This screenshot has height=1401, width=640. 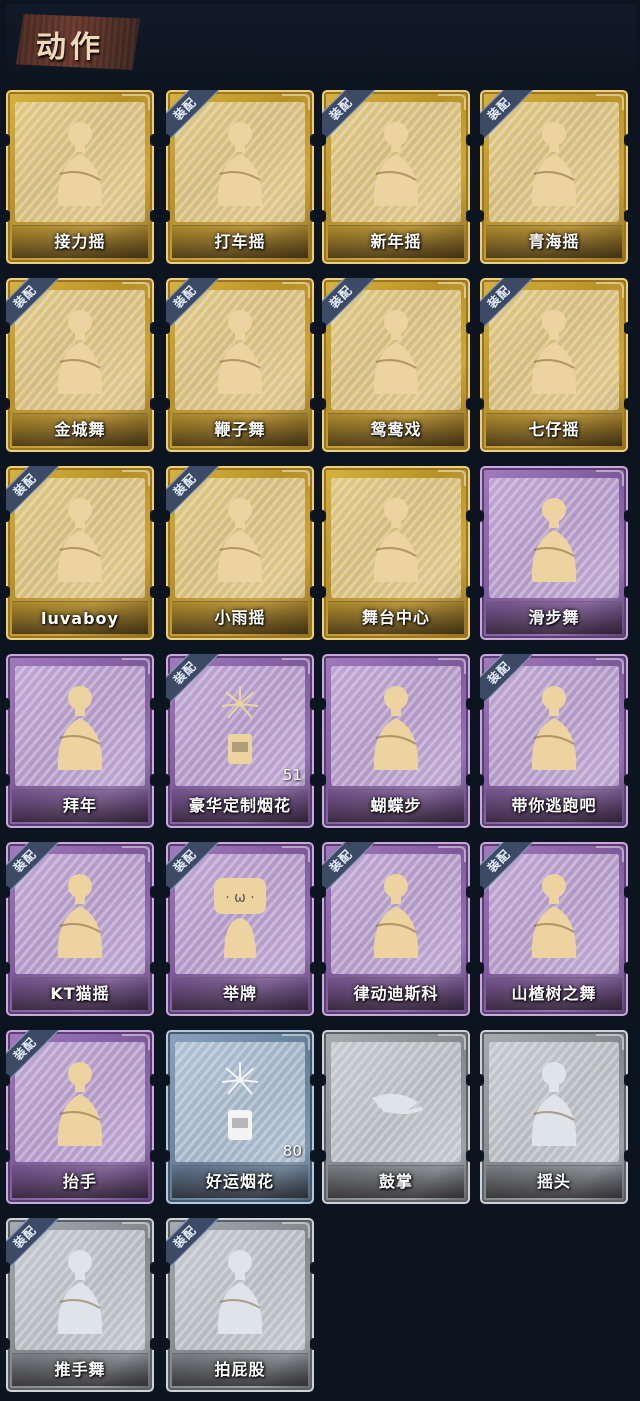 I want to click on emote-card: 鼓掌, so click(x=396, y=1117).